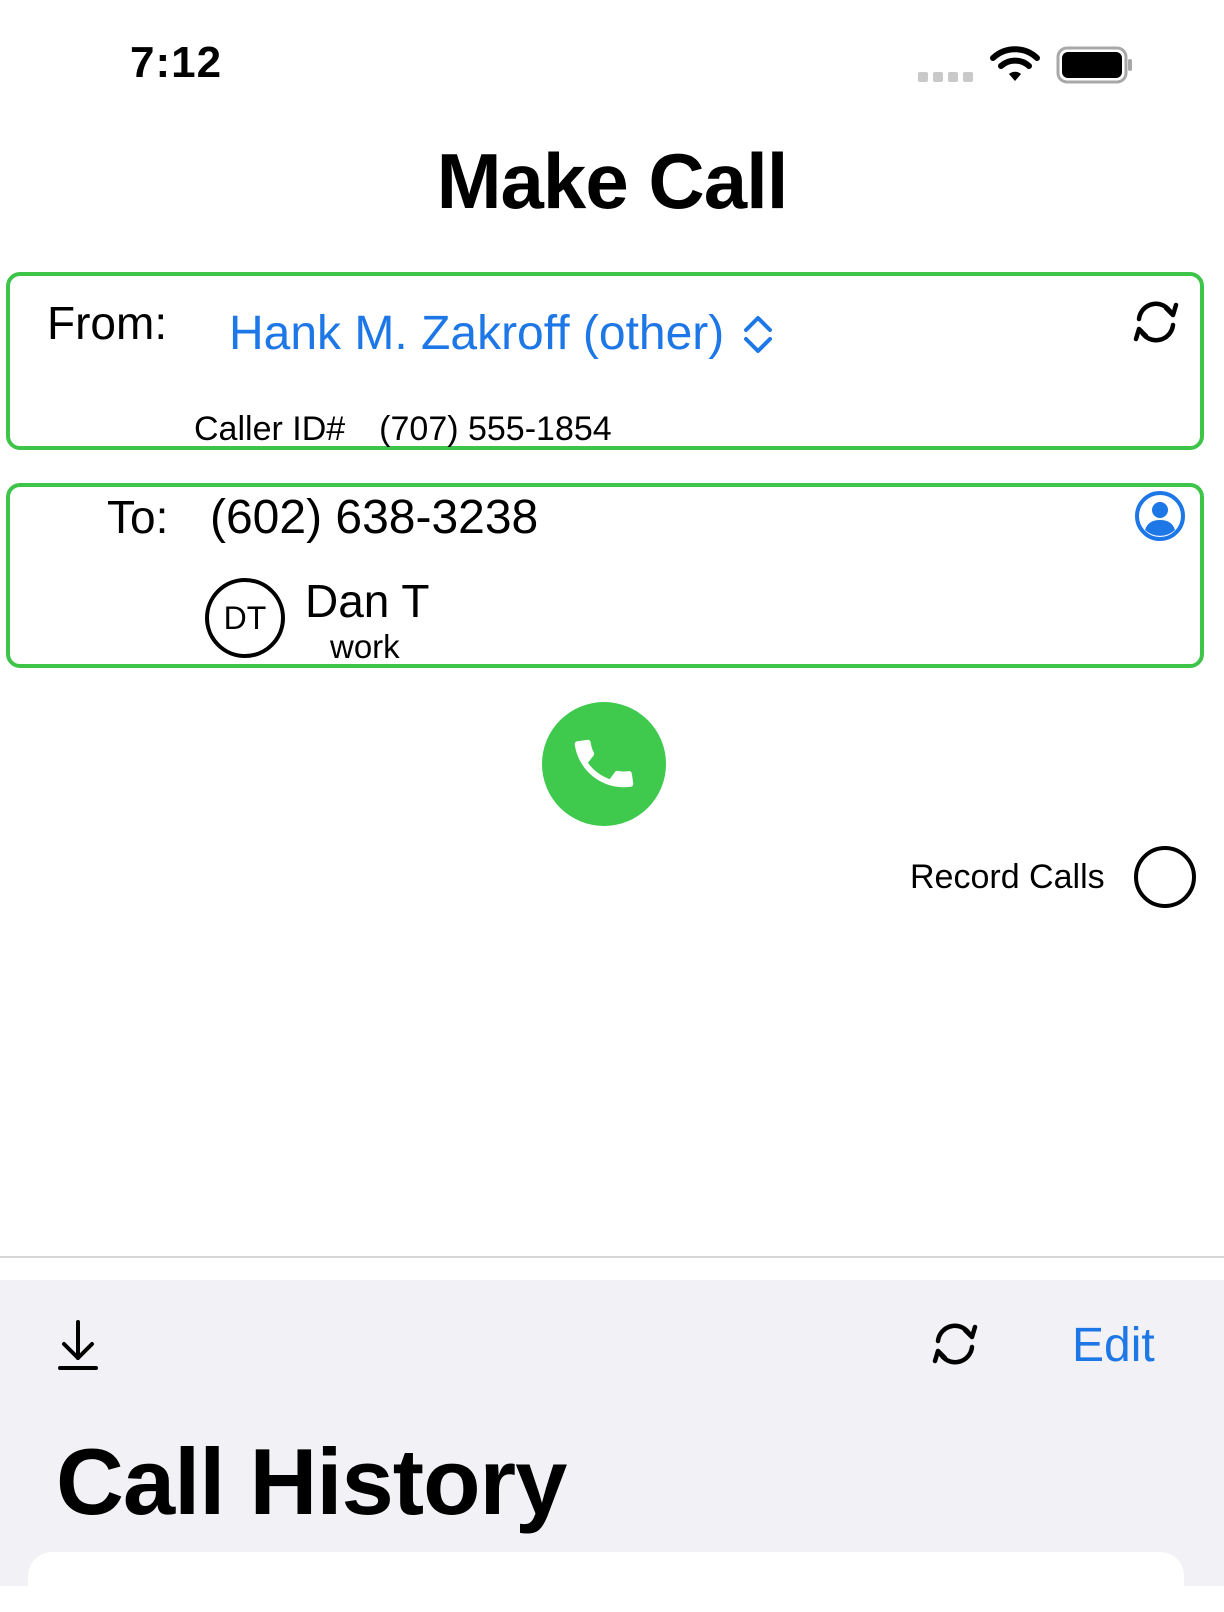 The width and height of the screenshot is (1224, 1612). I want to click on phone-icon, so click(604, 763).